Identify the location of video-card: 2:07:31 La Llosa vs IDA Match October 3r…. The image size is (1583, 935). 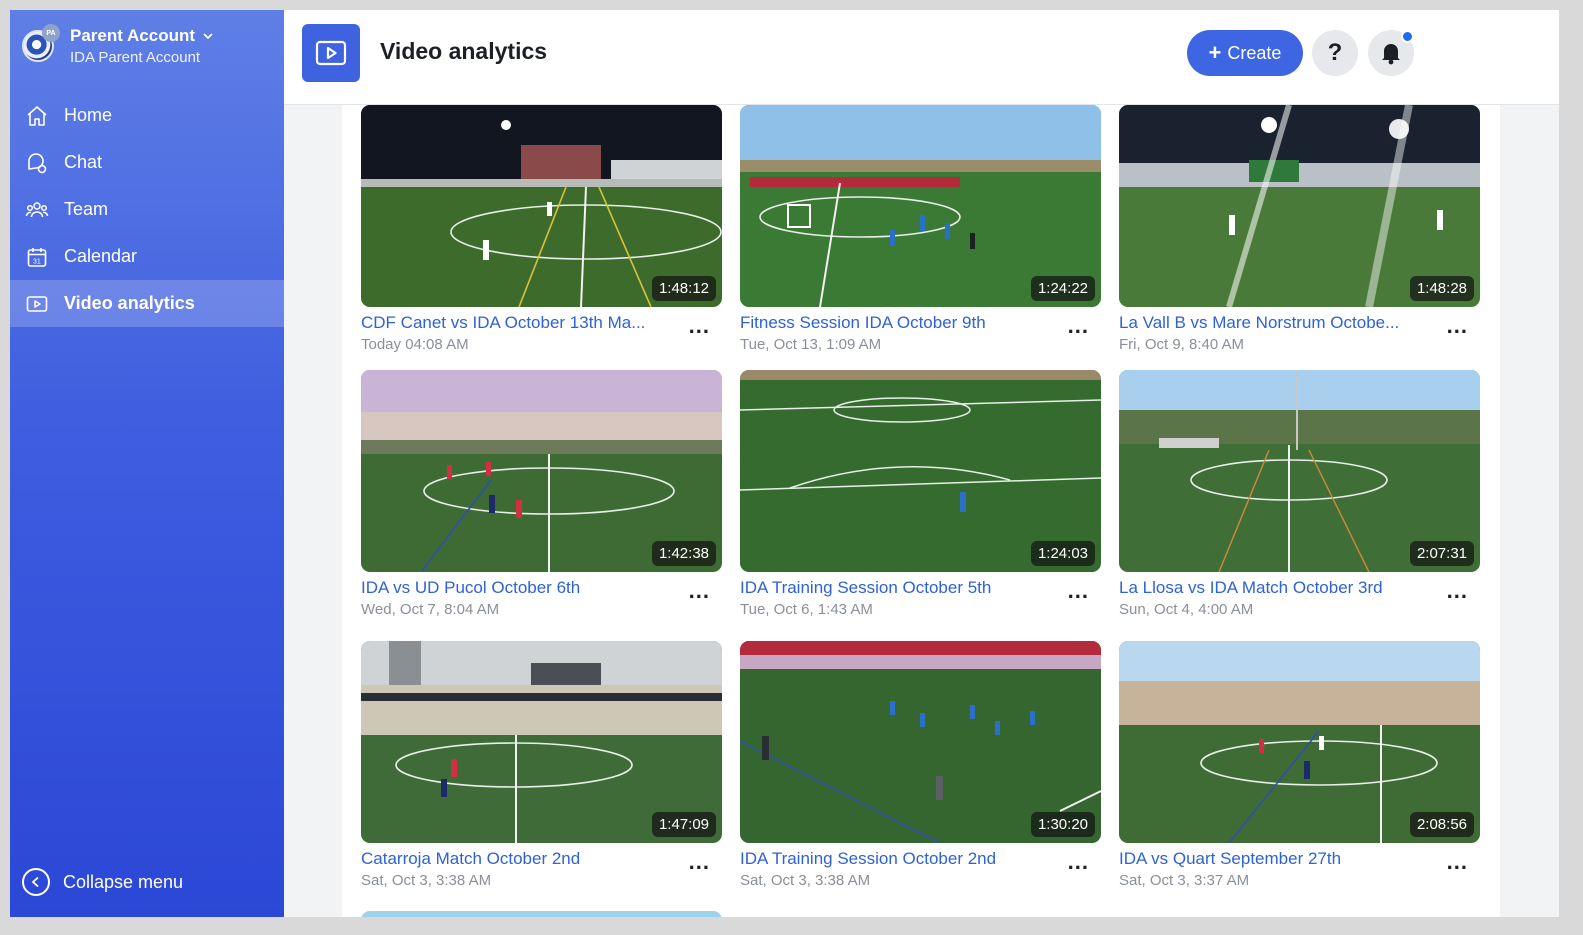
(1299, 497).